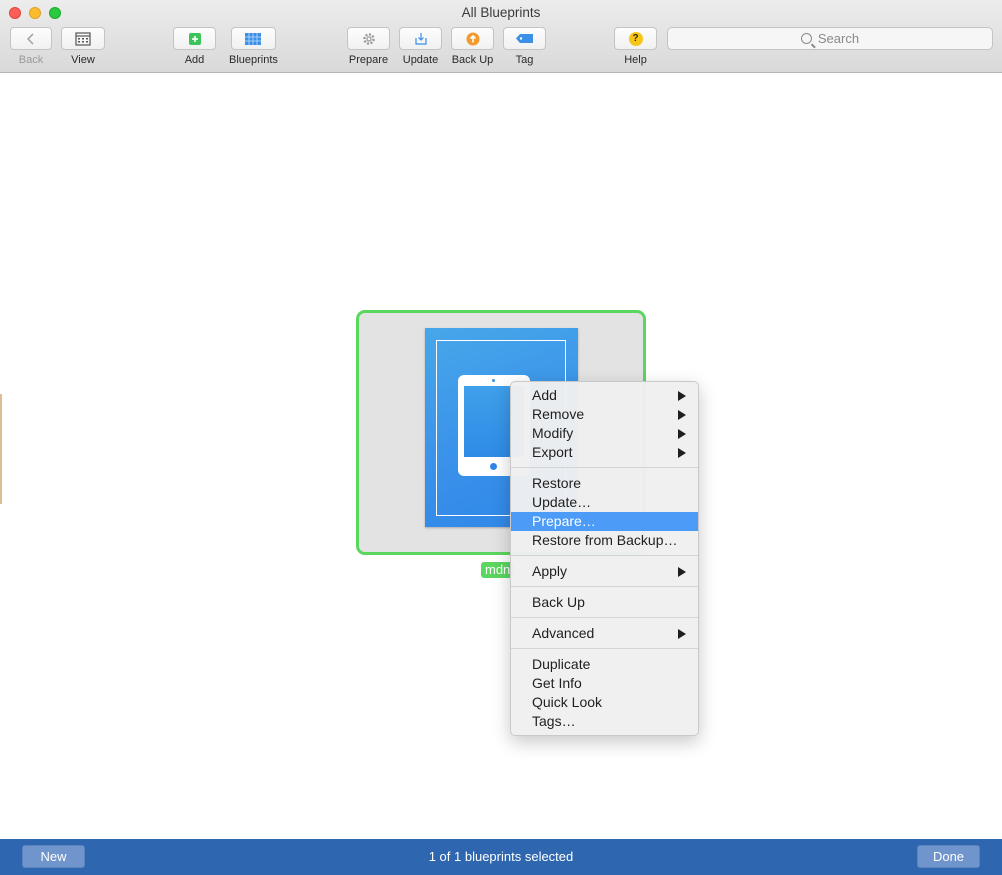  What do you see at coordinates (524, 46) in the screenshot?
I see `tag-button: Tag` at bounding box center [524, 46].